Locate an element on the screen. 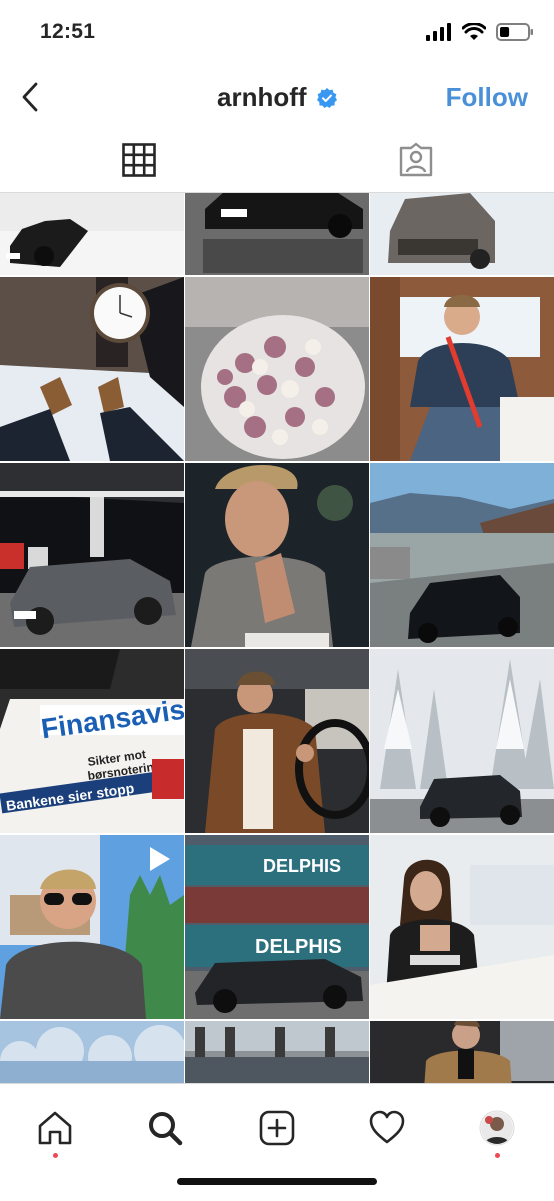  video-play-icon is located at coordinates (160, 859).